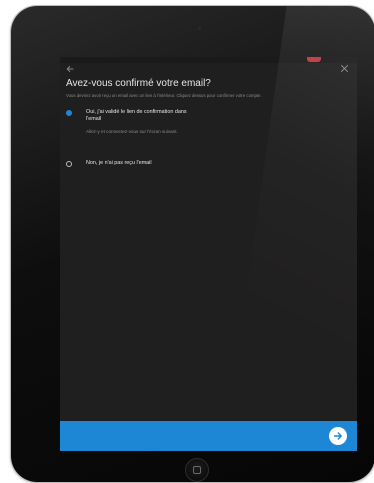 The width and height of the screenshot is (374, 483). I want to click on next-button, so click(338, 436).